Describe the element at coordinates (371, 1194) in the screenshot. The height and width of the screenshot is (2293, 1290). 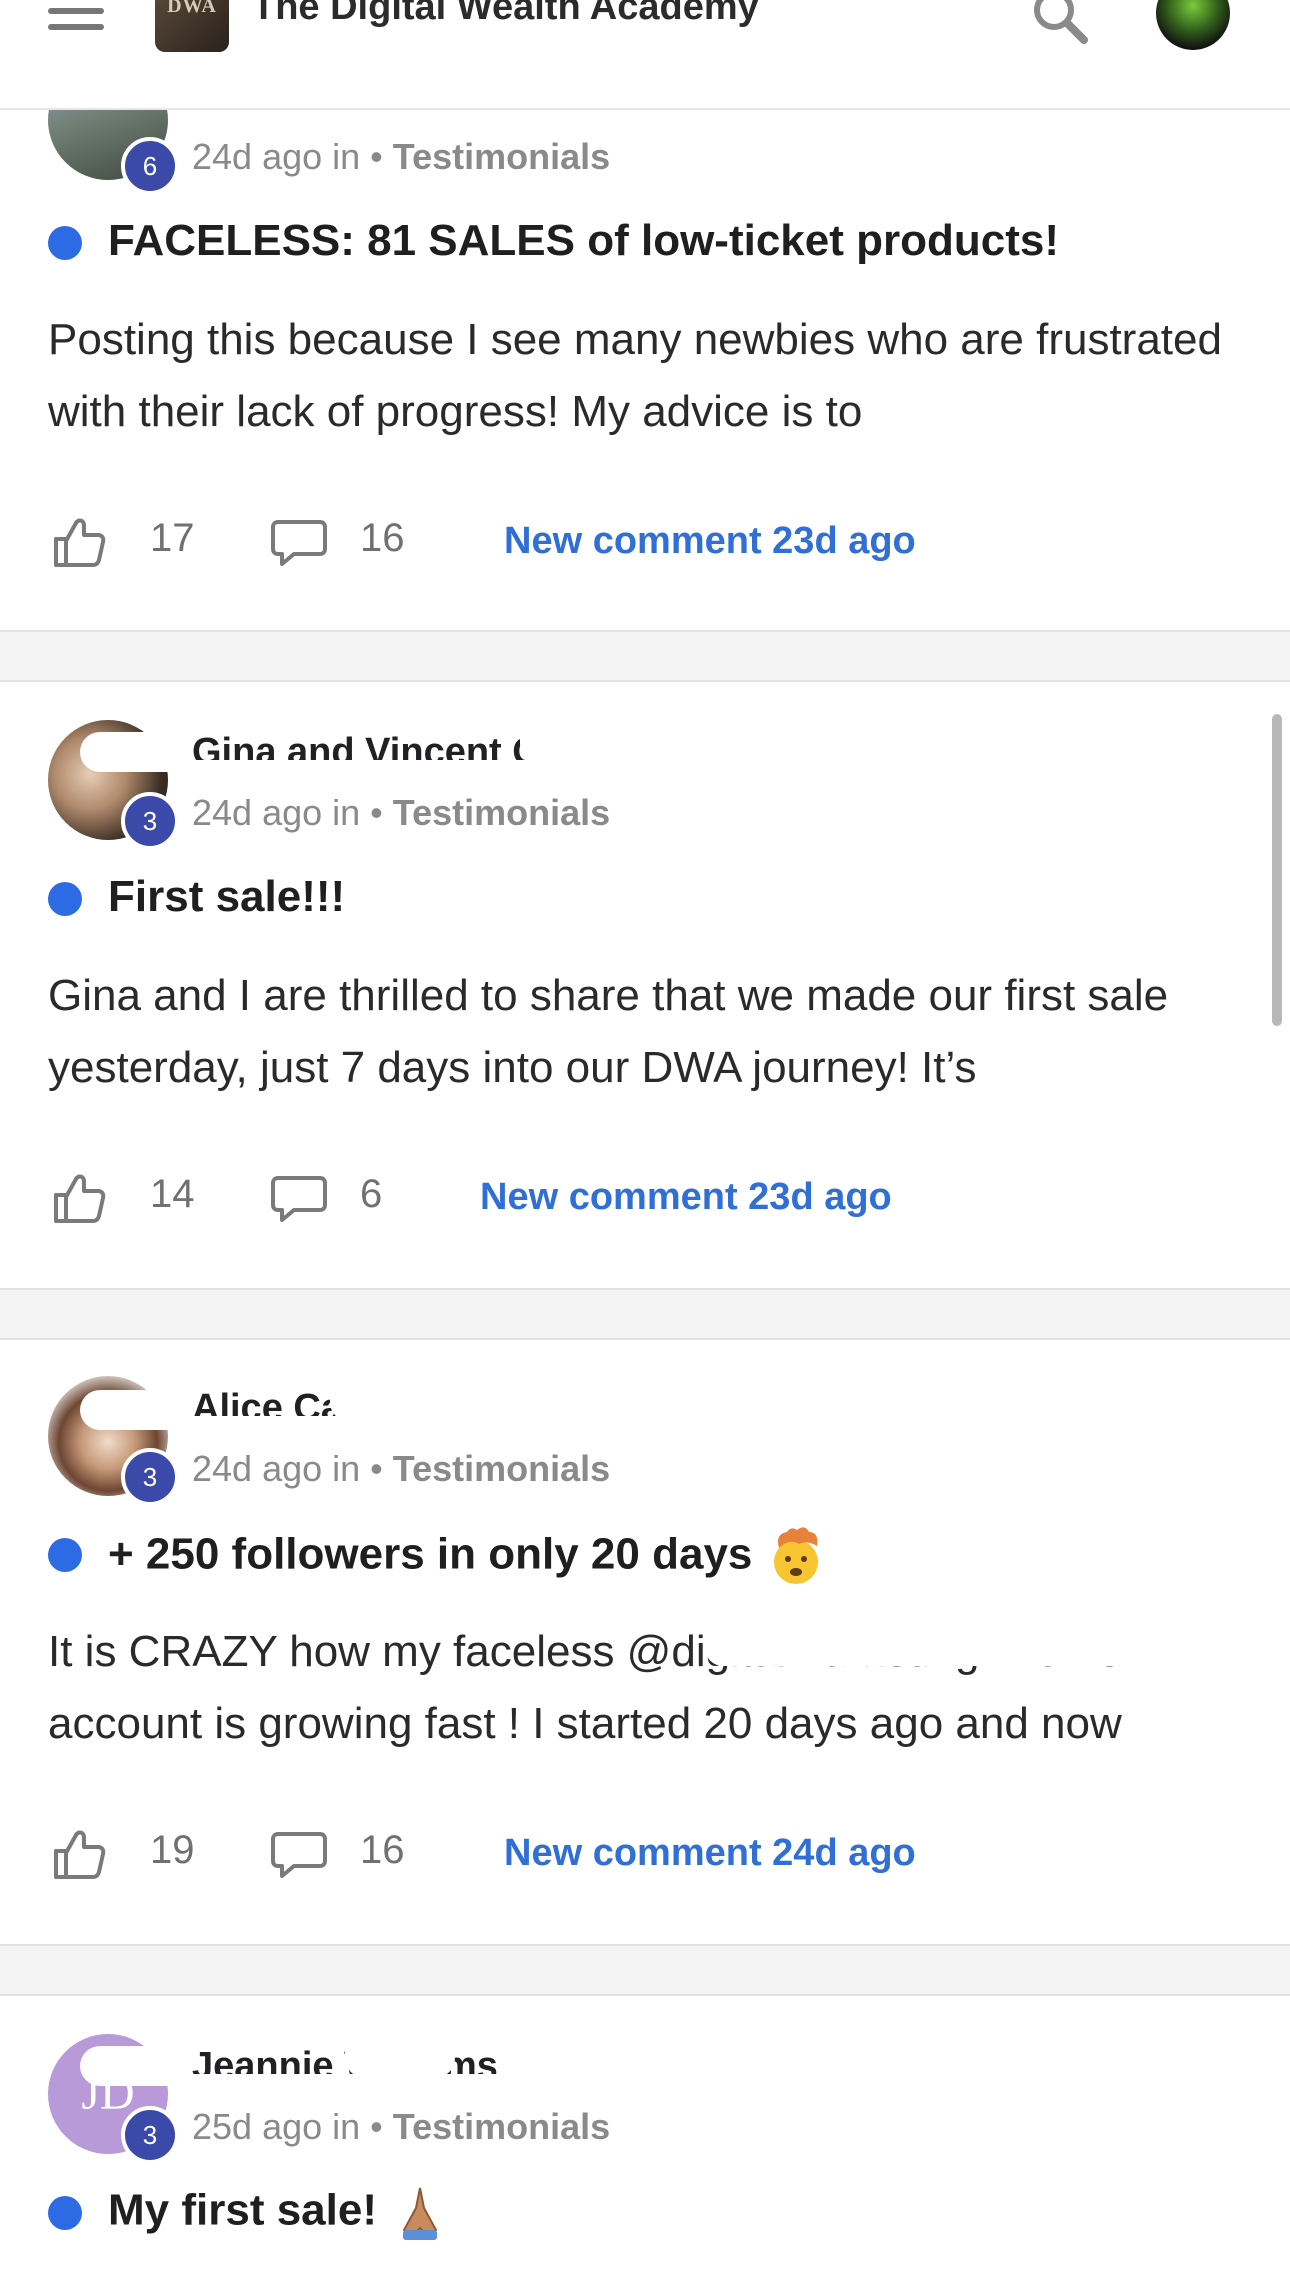
I see `comment-count: 6` at that location.